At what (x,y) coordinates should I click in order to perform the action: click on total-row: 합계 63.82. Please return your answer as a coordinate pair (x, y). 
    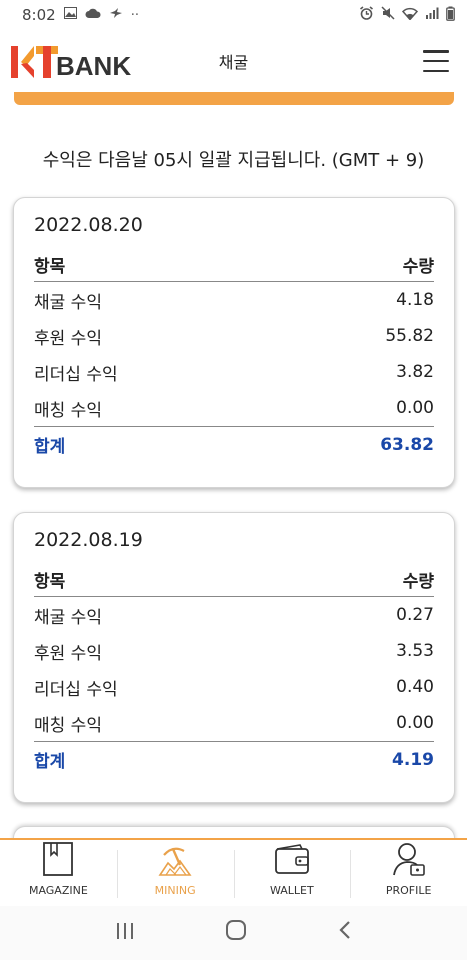
    Looking at the image, I should click on (234, 444).